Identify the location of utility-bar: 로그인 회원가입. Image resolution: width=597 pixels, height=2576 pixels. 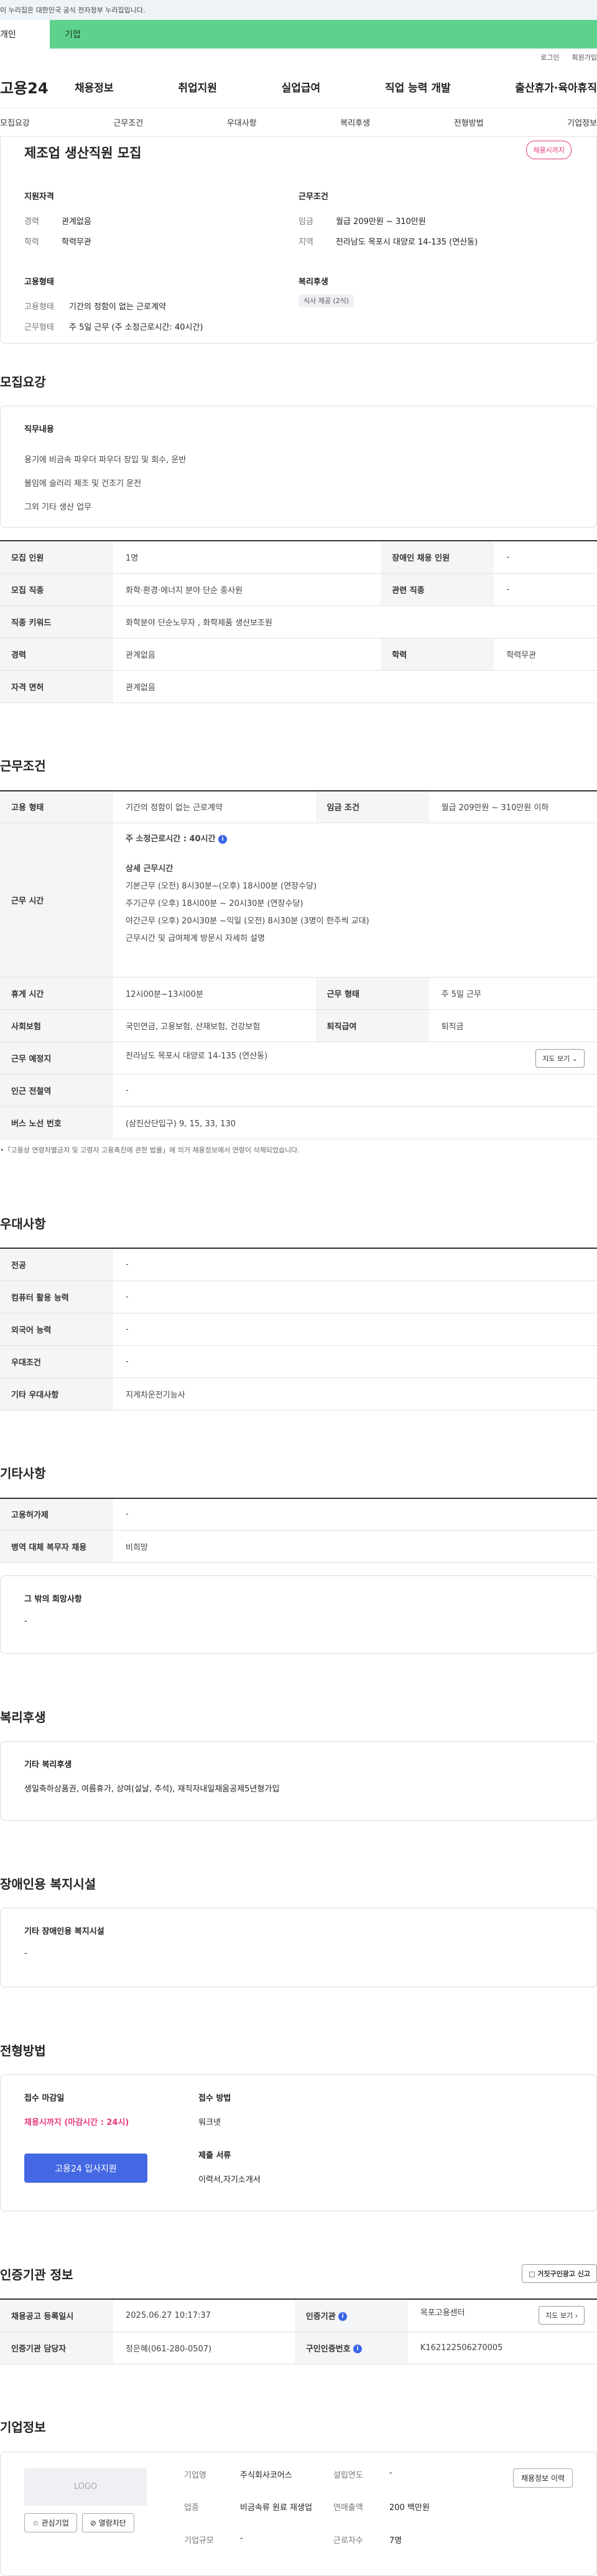
(298, 58).